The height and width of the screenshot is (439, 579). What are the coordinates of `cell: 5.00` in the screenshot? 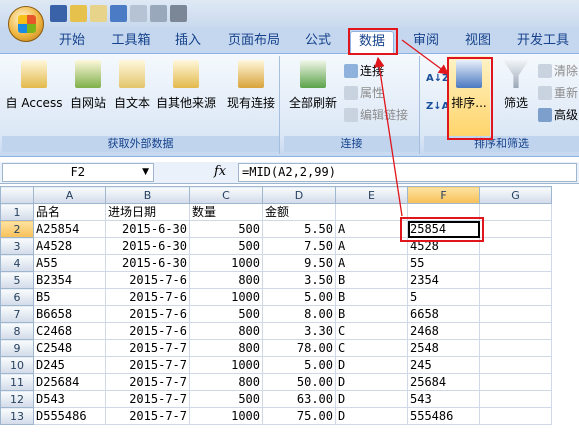 It's located at (299, 365).